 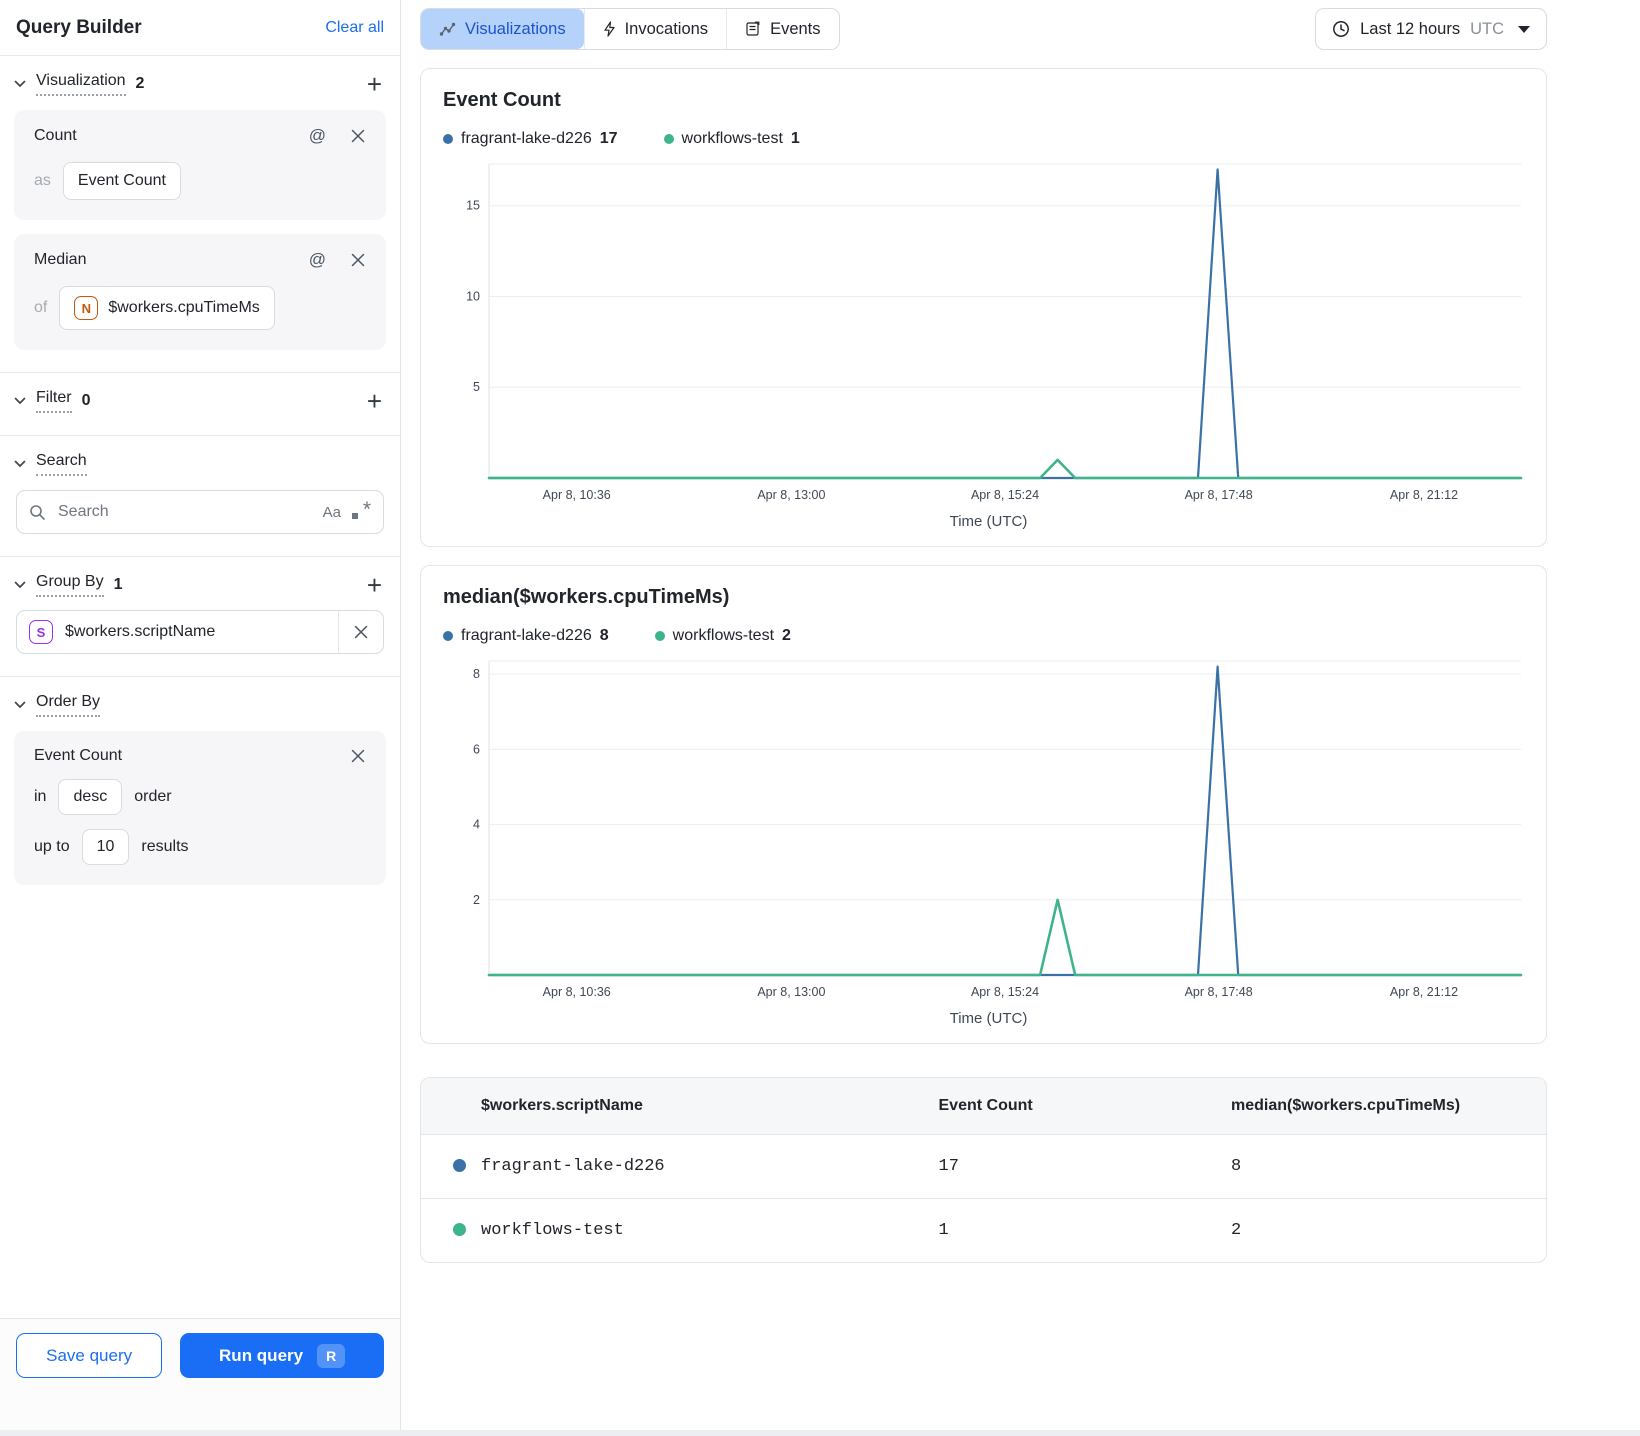 I want to click on tab-label: Invocations, so click(x=666, y=28).